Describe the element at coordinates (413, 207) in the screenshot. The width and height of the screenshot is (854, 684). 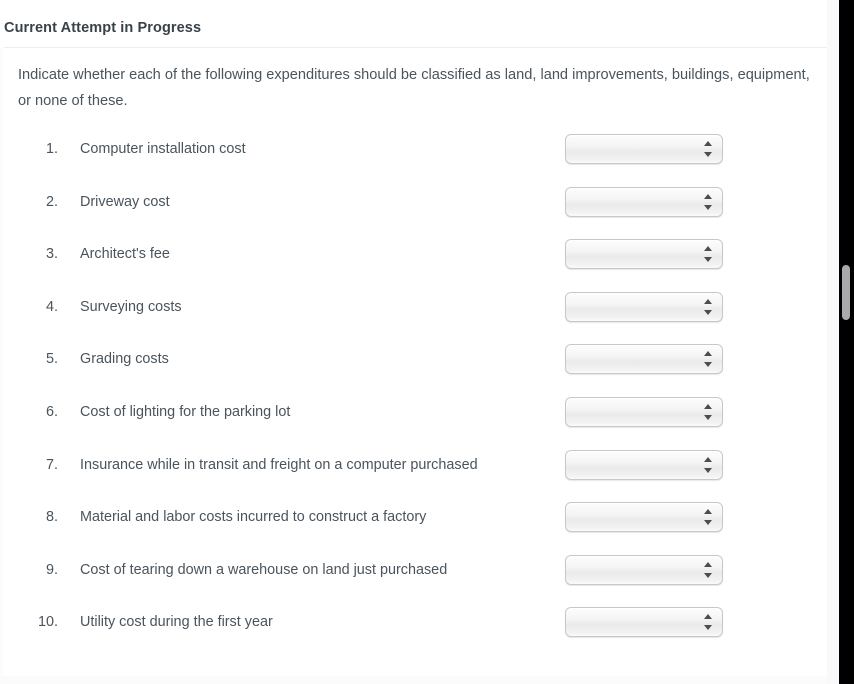
I see `question-row: 2. Driveway cost` at that location.